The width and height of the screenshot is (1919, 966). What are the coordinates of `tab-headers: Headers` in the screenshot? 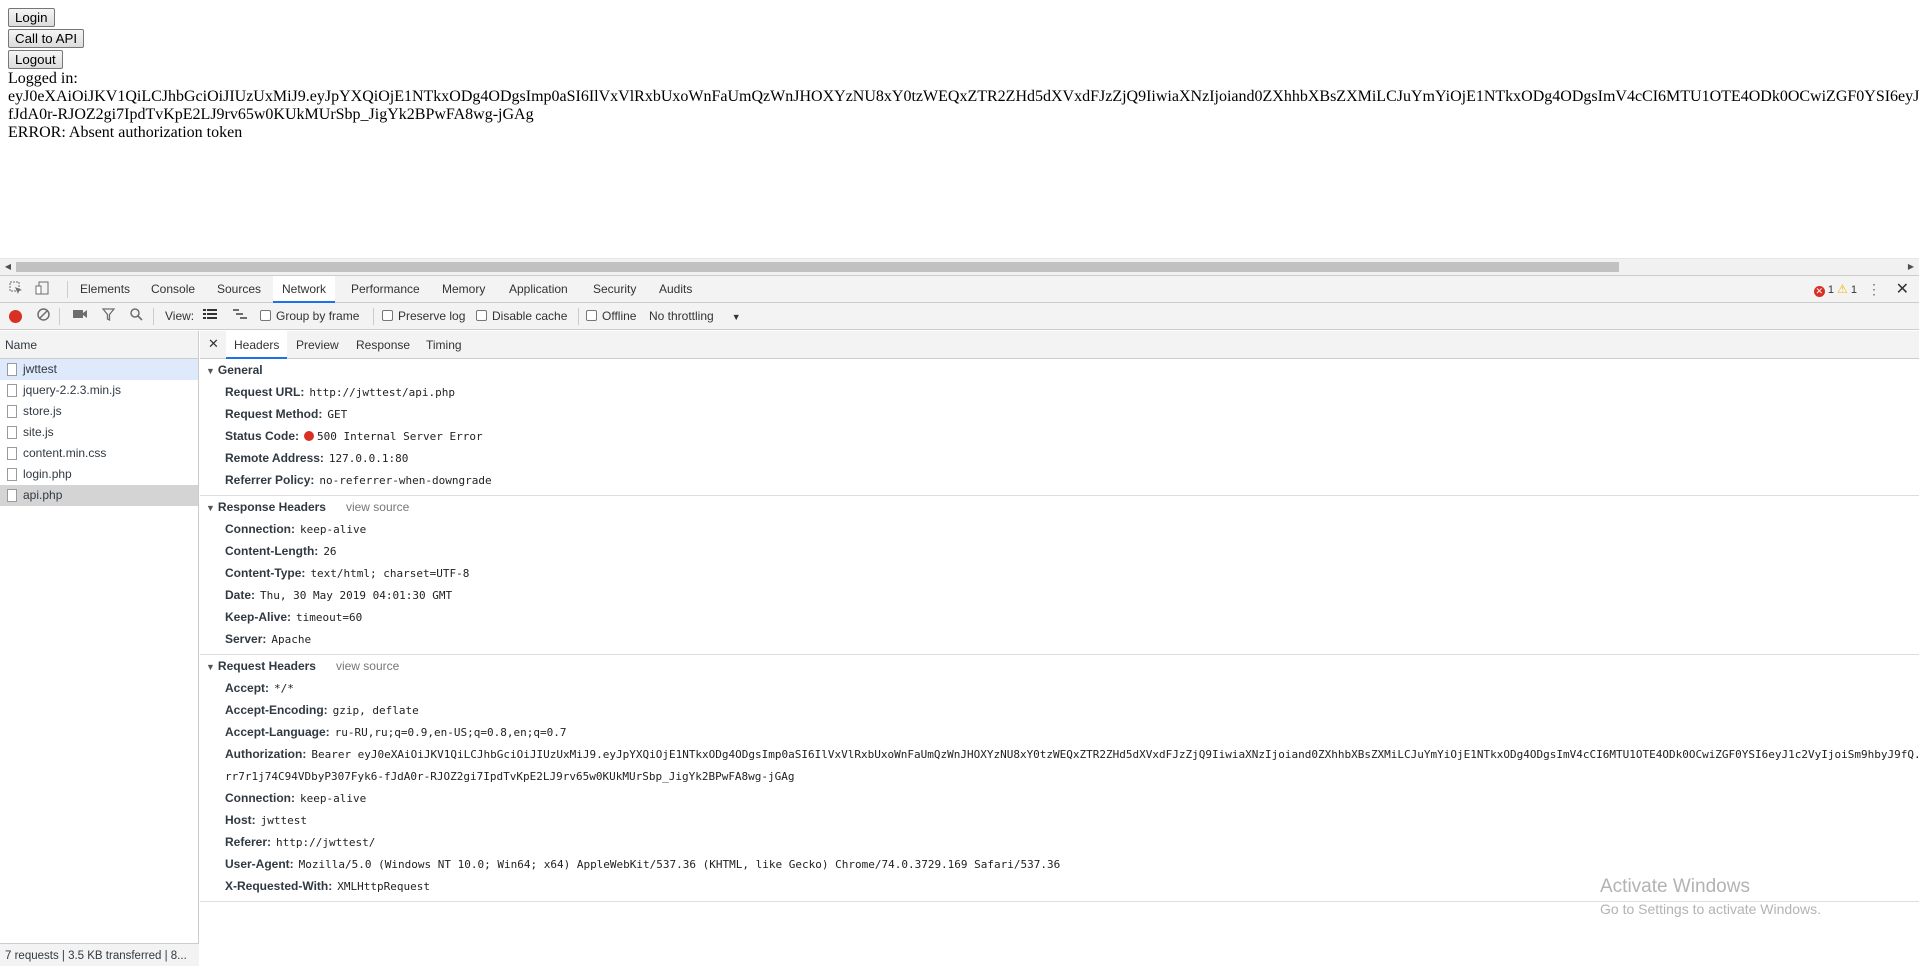 It's located at (257, 345).